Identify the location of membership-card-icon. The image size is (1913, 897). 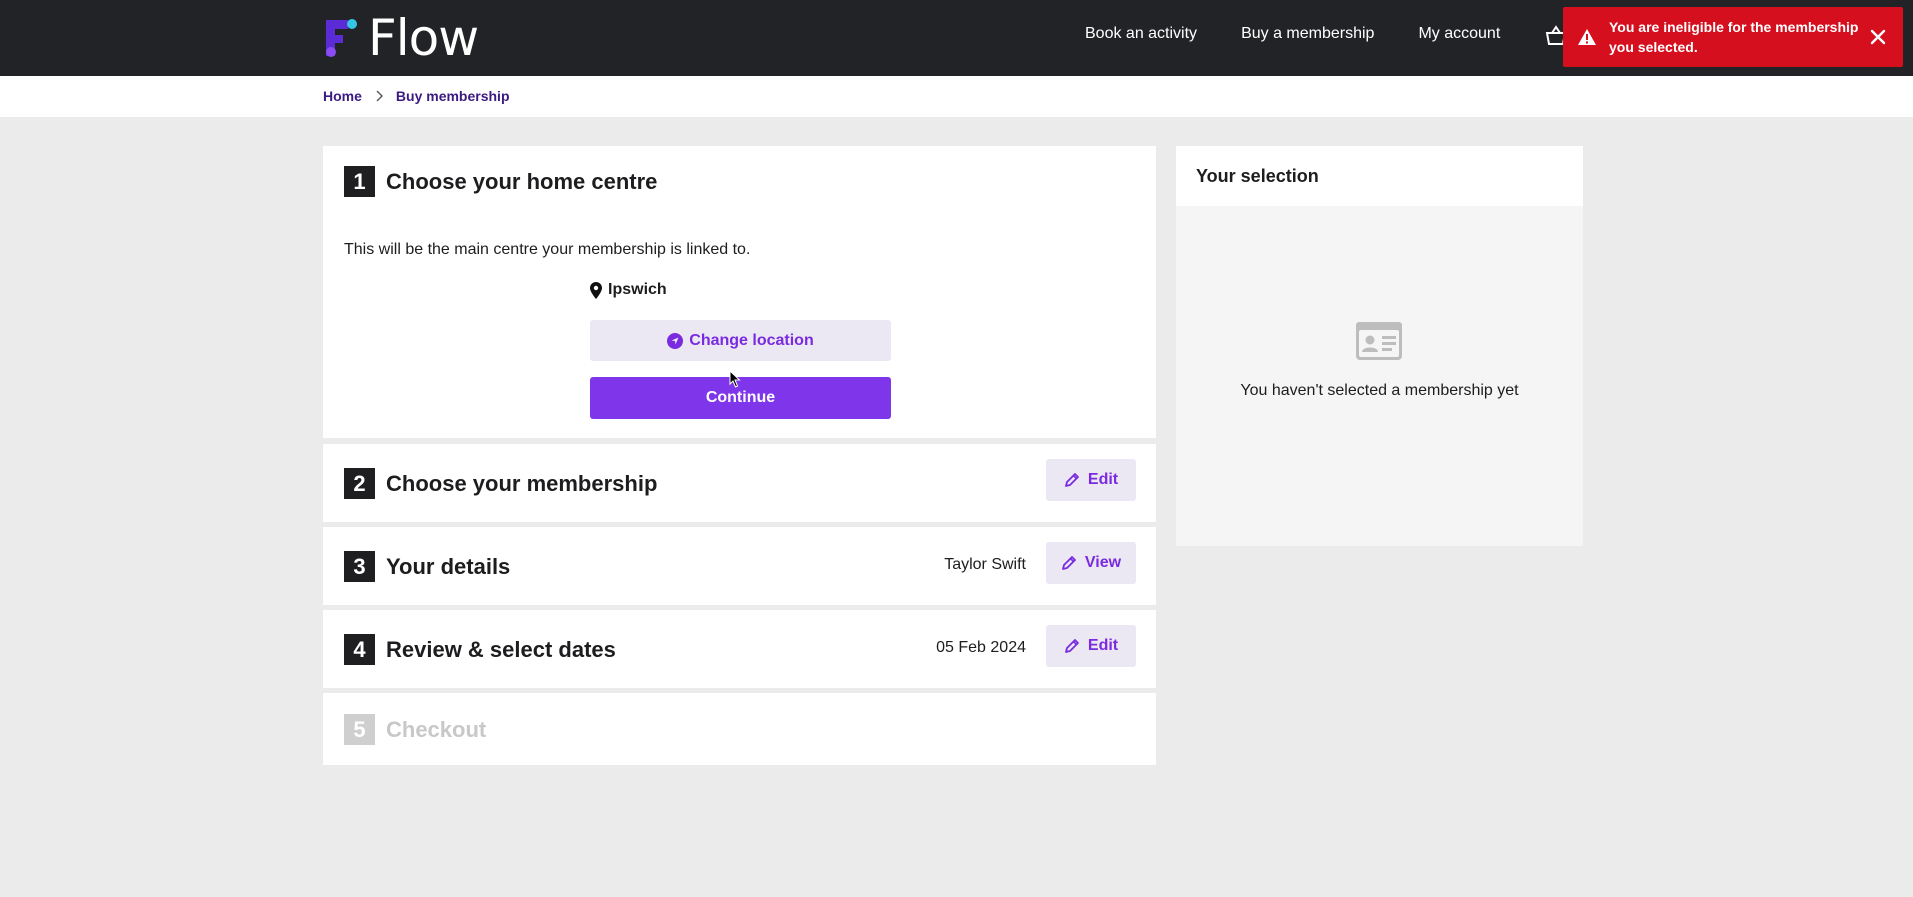
(1379, 341).